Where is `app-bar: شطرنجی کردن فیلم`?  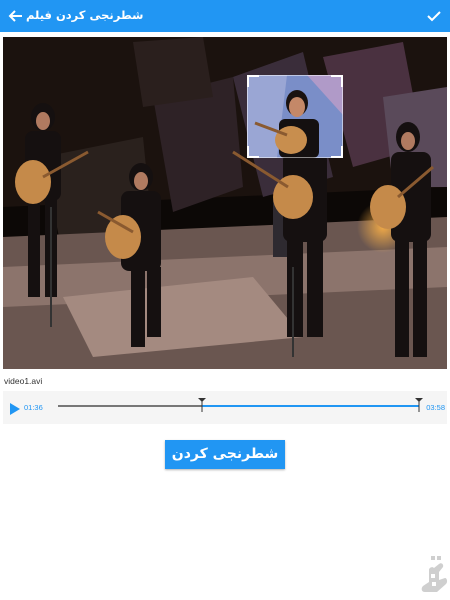
app-bar: شطرنجی کردن فیلم is located at coordinates (225, 16).